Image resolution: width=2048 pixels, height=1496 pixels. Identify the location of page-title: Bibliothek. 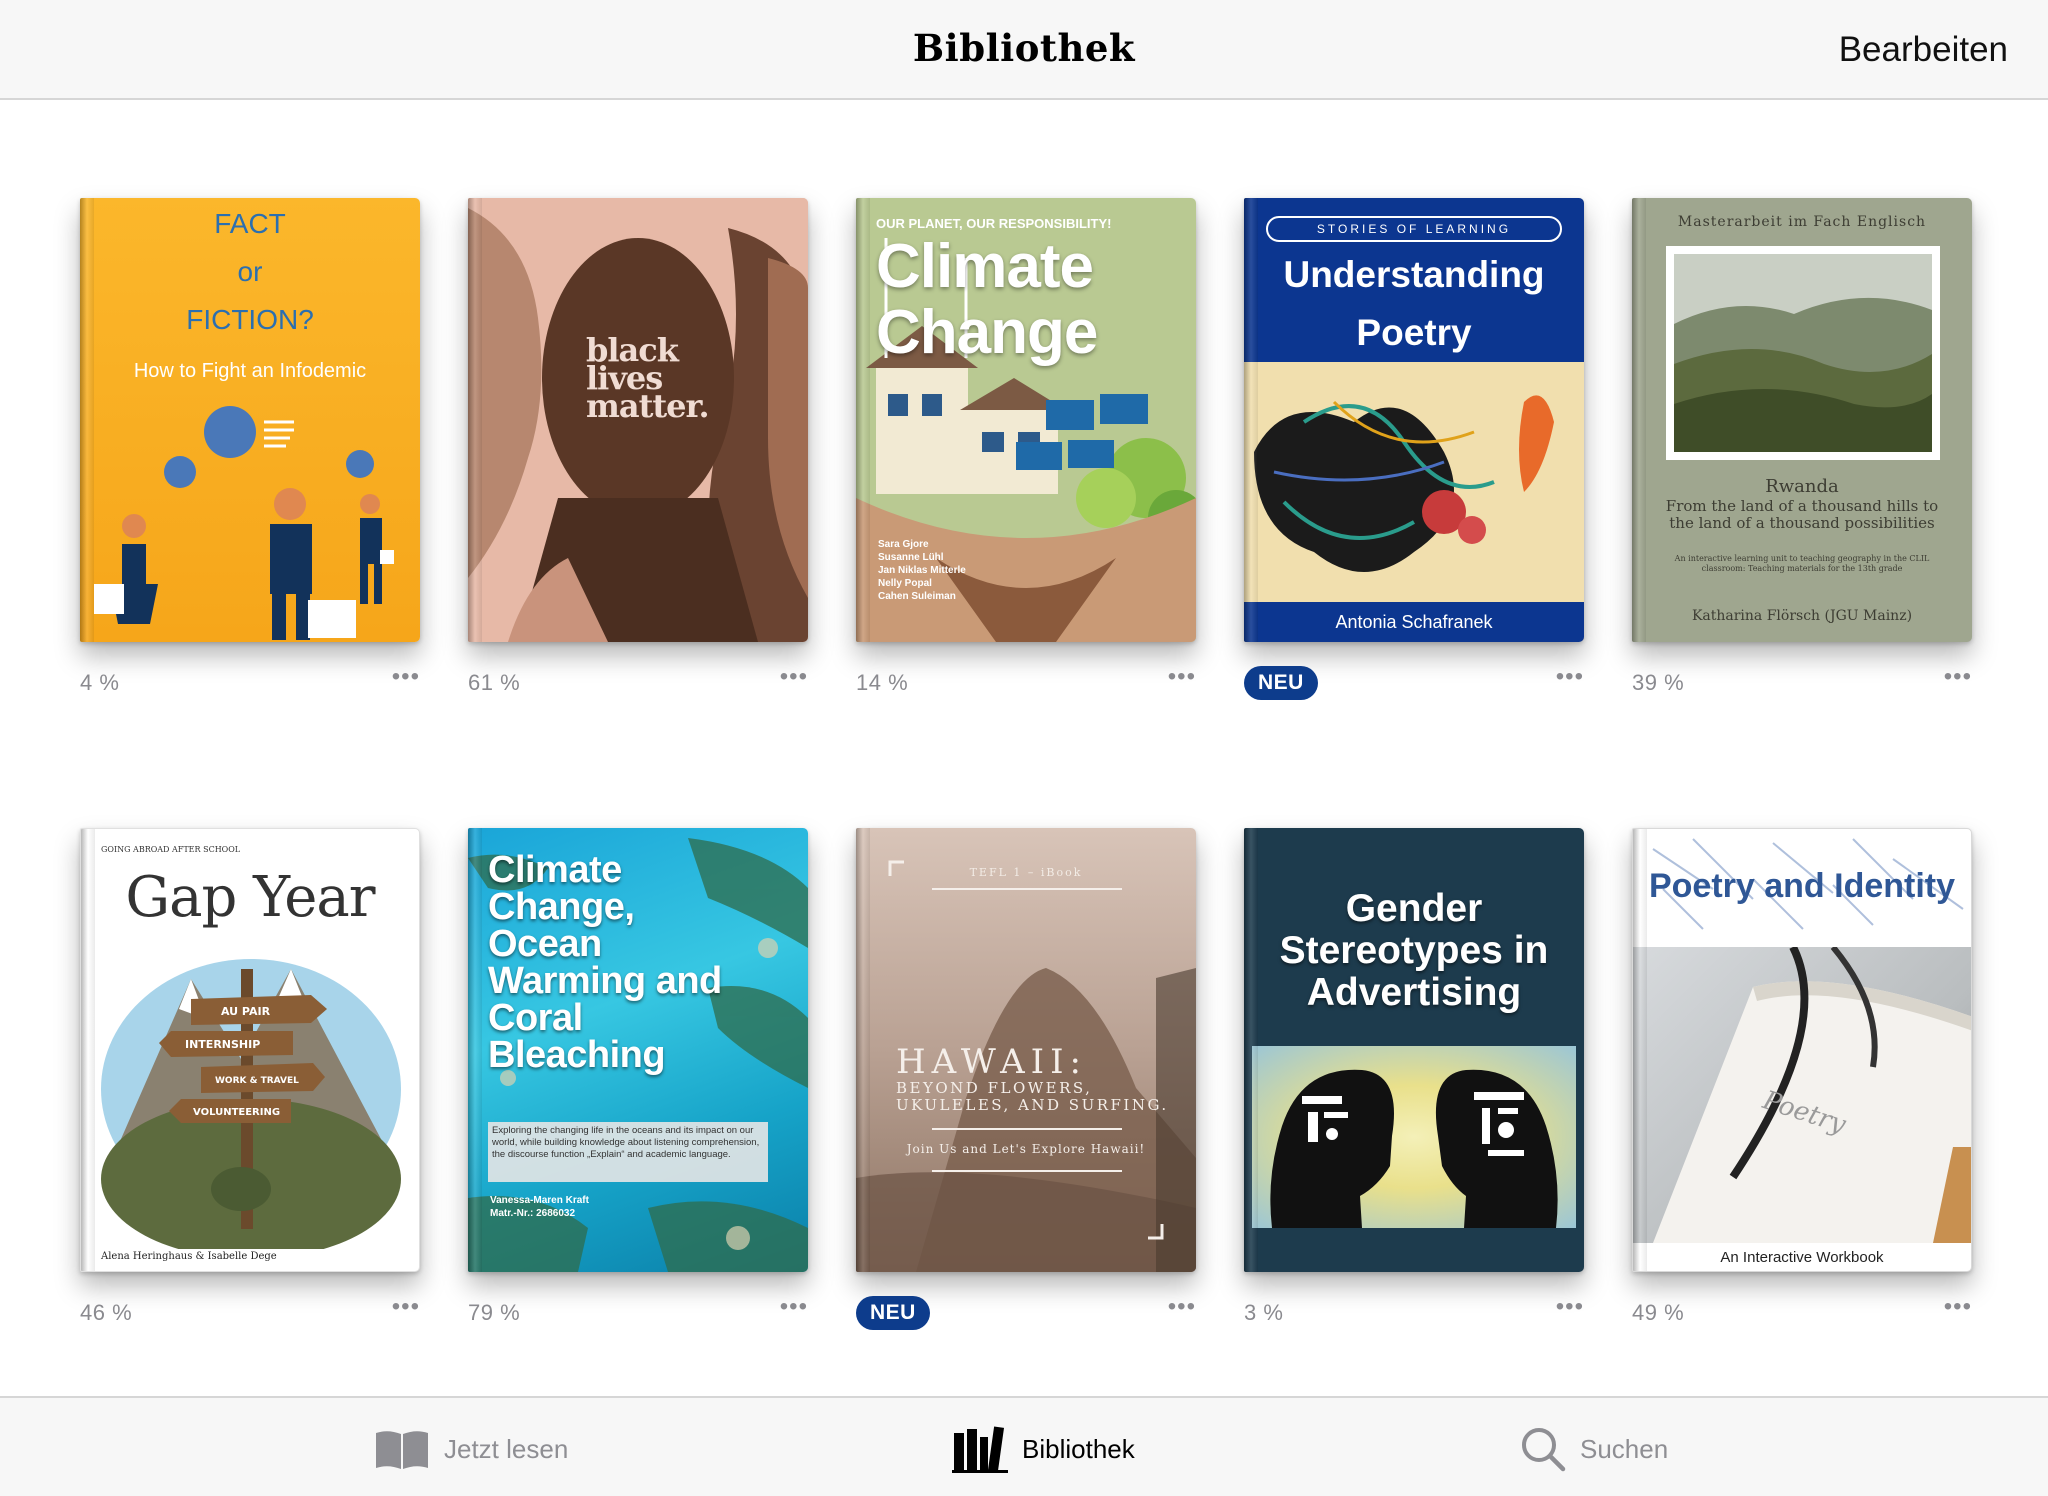
(1024, 48).